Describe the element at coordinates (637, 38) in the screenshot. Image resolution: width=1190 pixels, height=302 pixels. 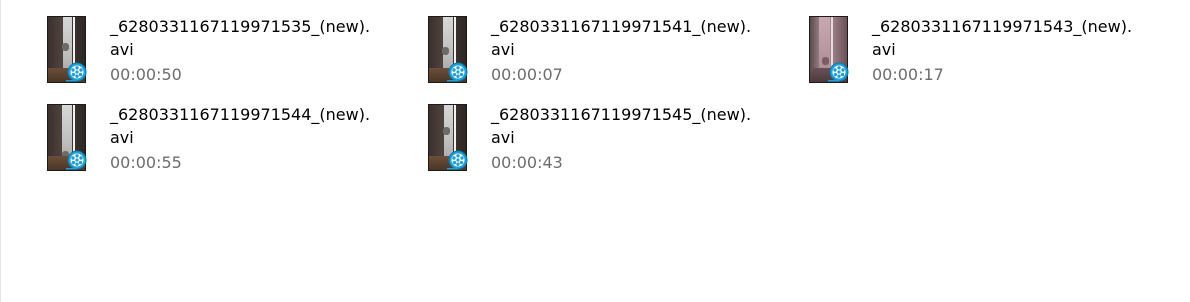
I see `file-name: _6280331167119971541_(new). avi` at that location.